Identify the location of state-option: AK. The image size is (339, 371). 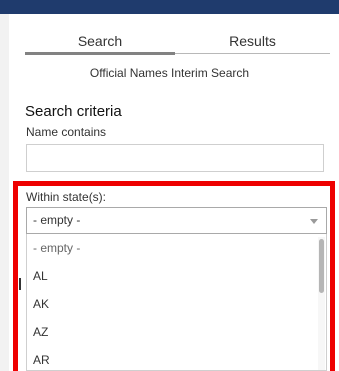
(176, 304).